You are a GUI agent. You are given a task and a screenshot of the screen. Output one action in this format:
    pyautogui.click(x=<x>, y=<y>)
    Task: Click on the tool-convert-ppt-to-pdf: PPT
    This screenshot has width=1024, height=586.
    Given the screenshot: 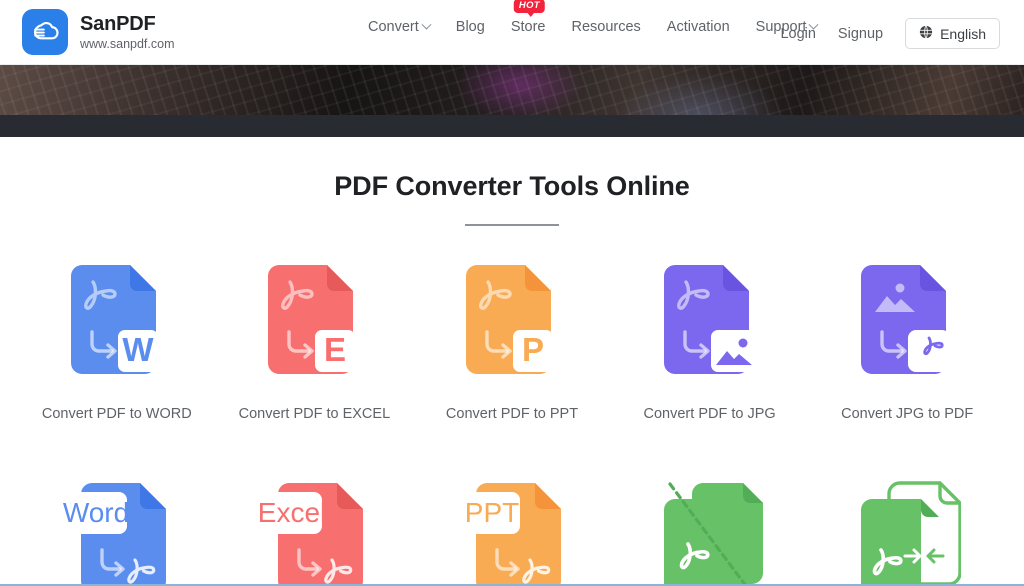 What is the action you would take?
    pyautogui.click(x=512, y=520)
    